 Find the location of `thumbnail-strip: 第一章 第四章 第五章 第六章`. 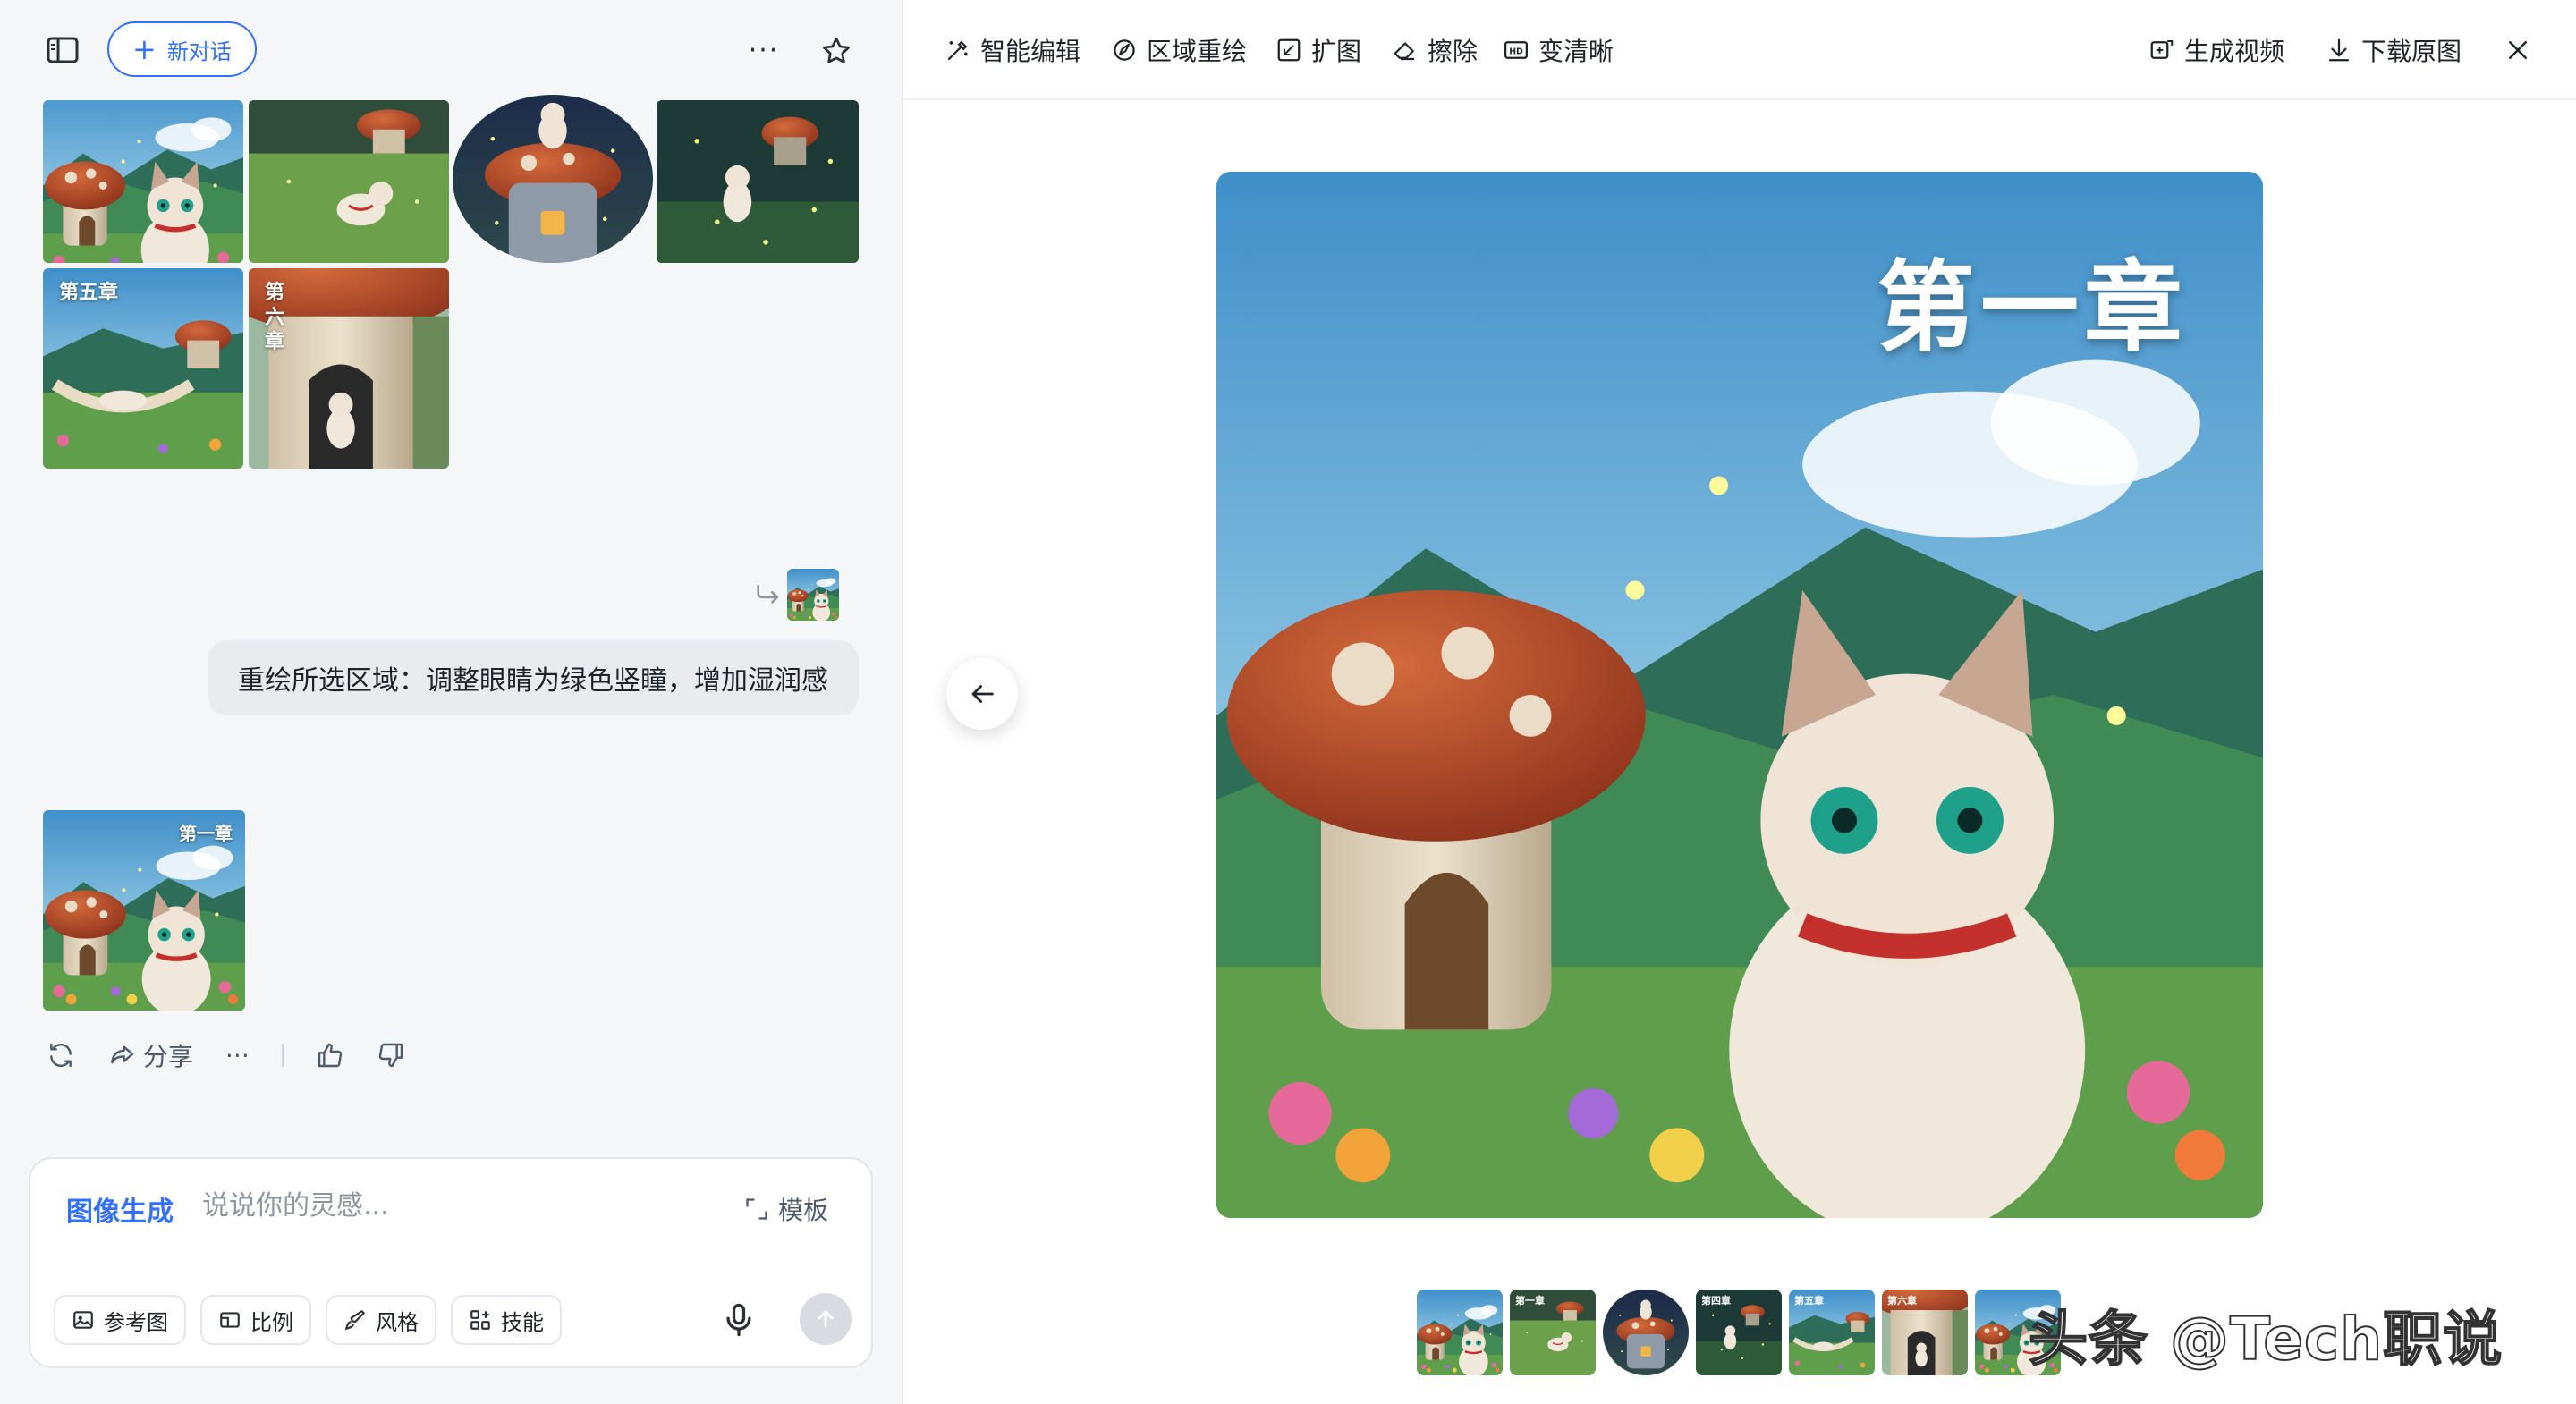

thumbnail-strip: 第一章 第四章 第五章 第六章 is located at coordinates (1739, 1333).